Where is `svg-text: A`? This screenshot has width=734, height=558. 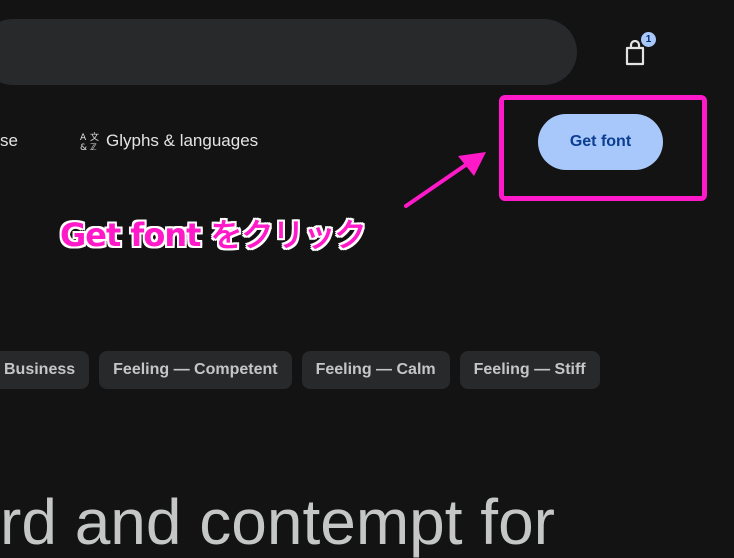
svg-text: A is located at coordinates (83, 138).